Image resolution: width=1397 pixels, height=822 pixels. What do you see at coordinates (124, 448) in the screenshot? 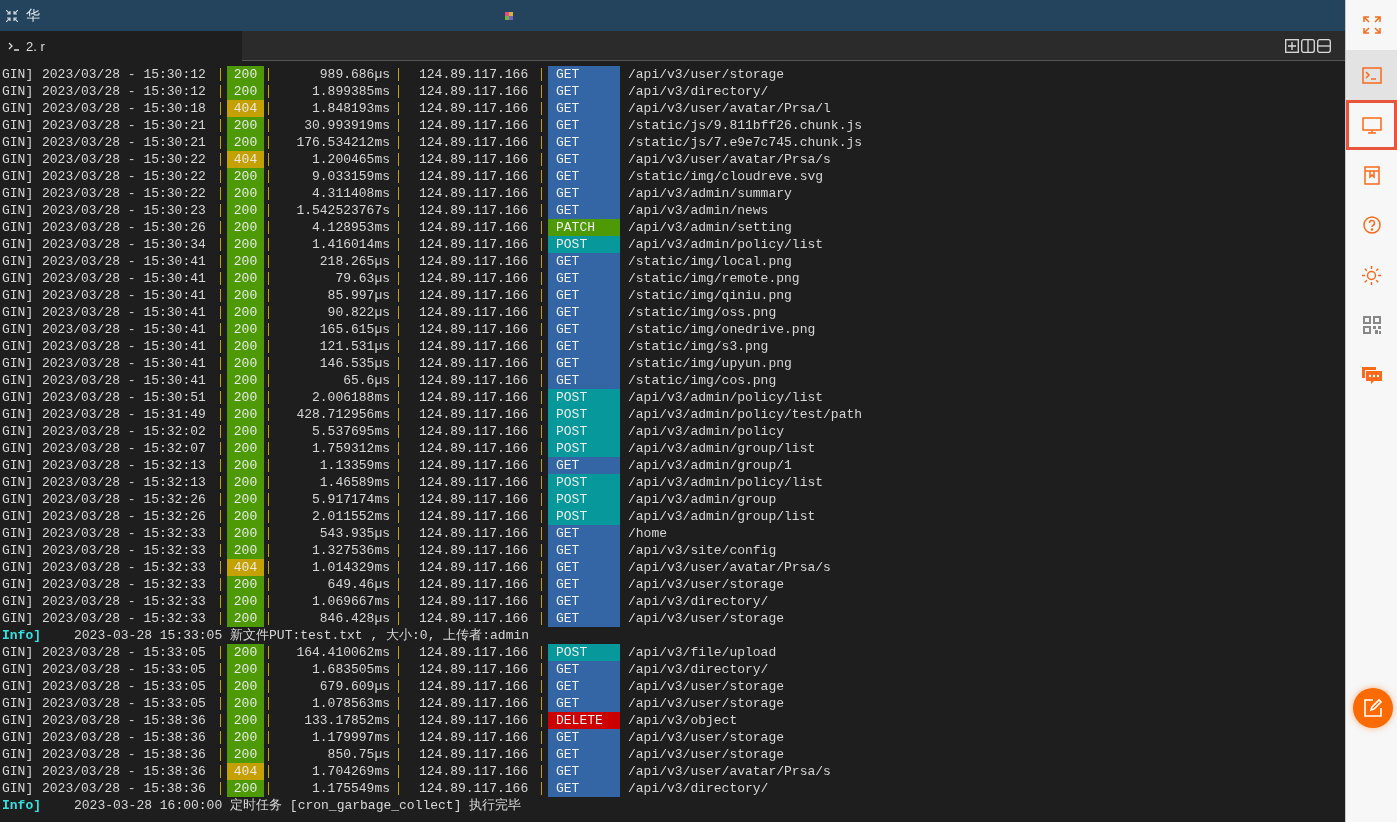
I see `log-timestamp: 2023/03/28 - 15:32:07` at bounding box center [124, 448].